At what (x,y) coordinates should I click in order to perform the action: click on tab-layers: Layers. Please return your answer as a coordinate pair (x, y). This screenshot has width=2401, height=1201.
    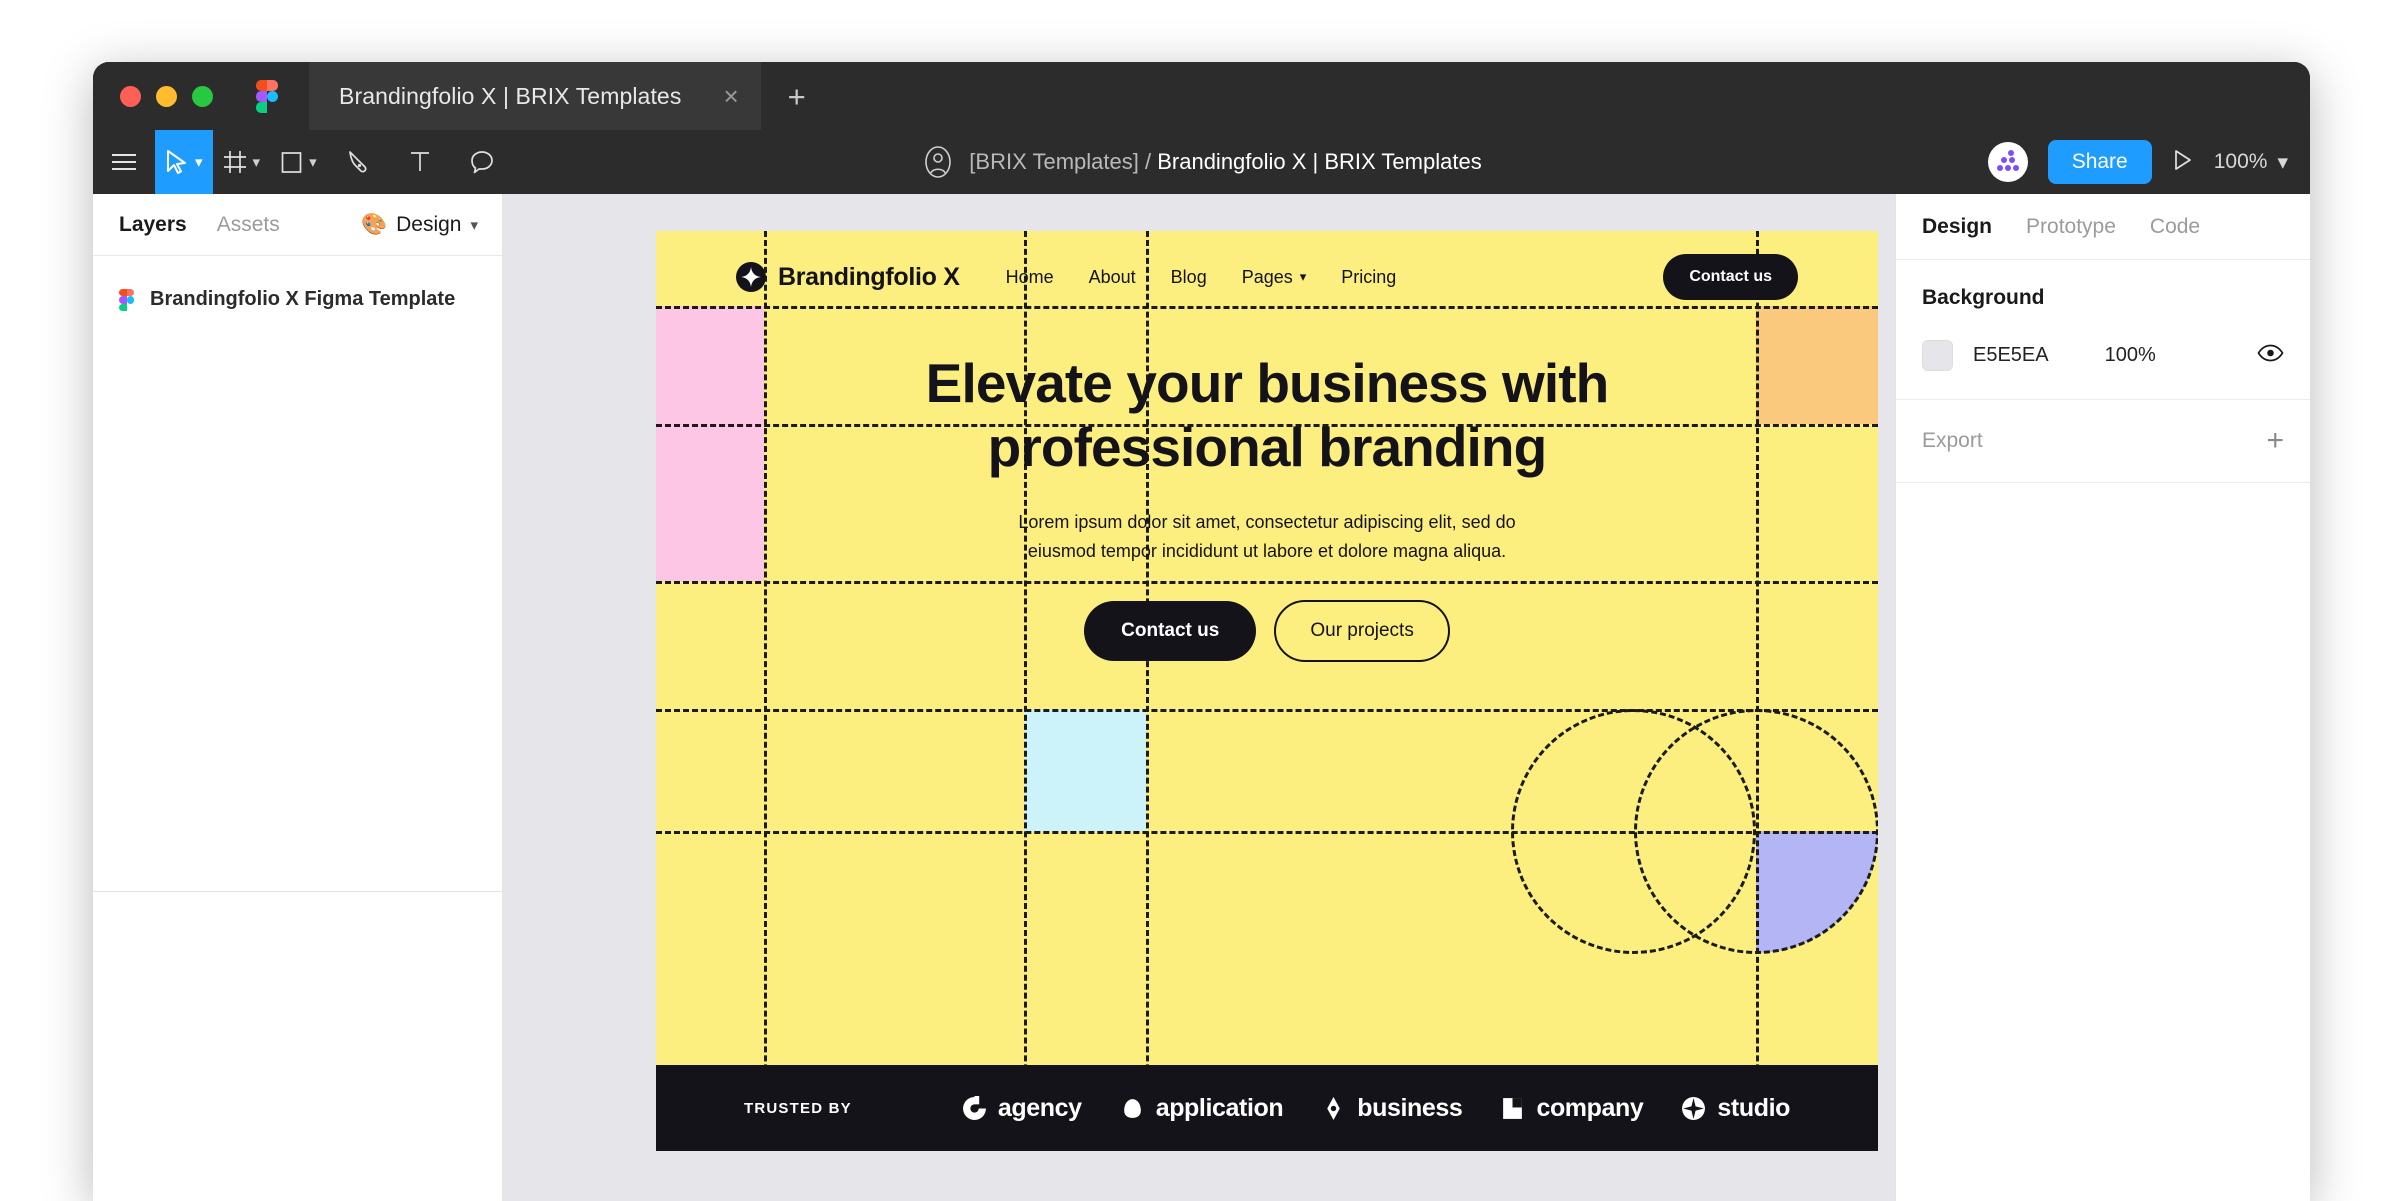
    Looking at the image, I should click on (153, 225).